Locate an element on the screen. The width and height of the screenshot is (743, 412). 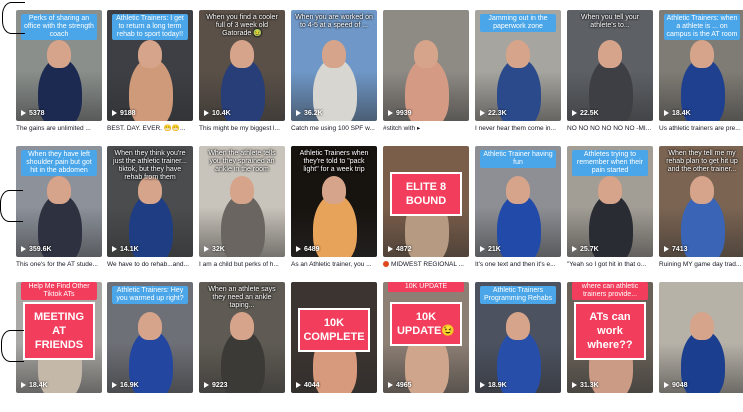
video-thumbnail: 9939 is located at coordinates (426, 65).